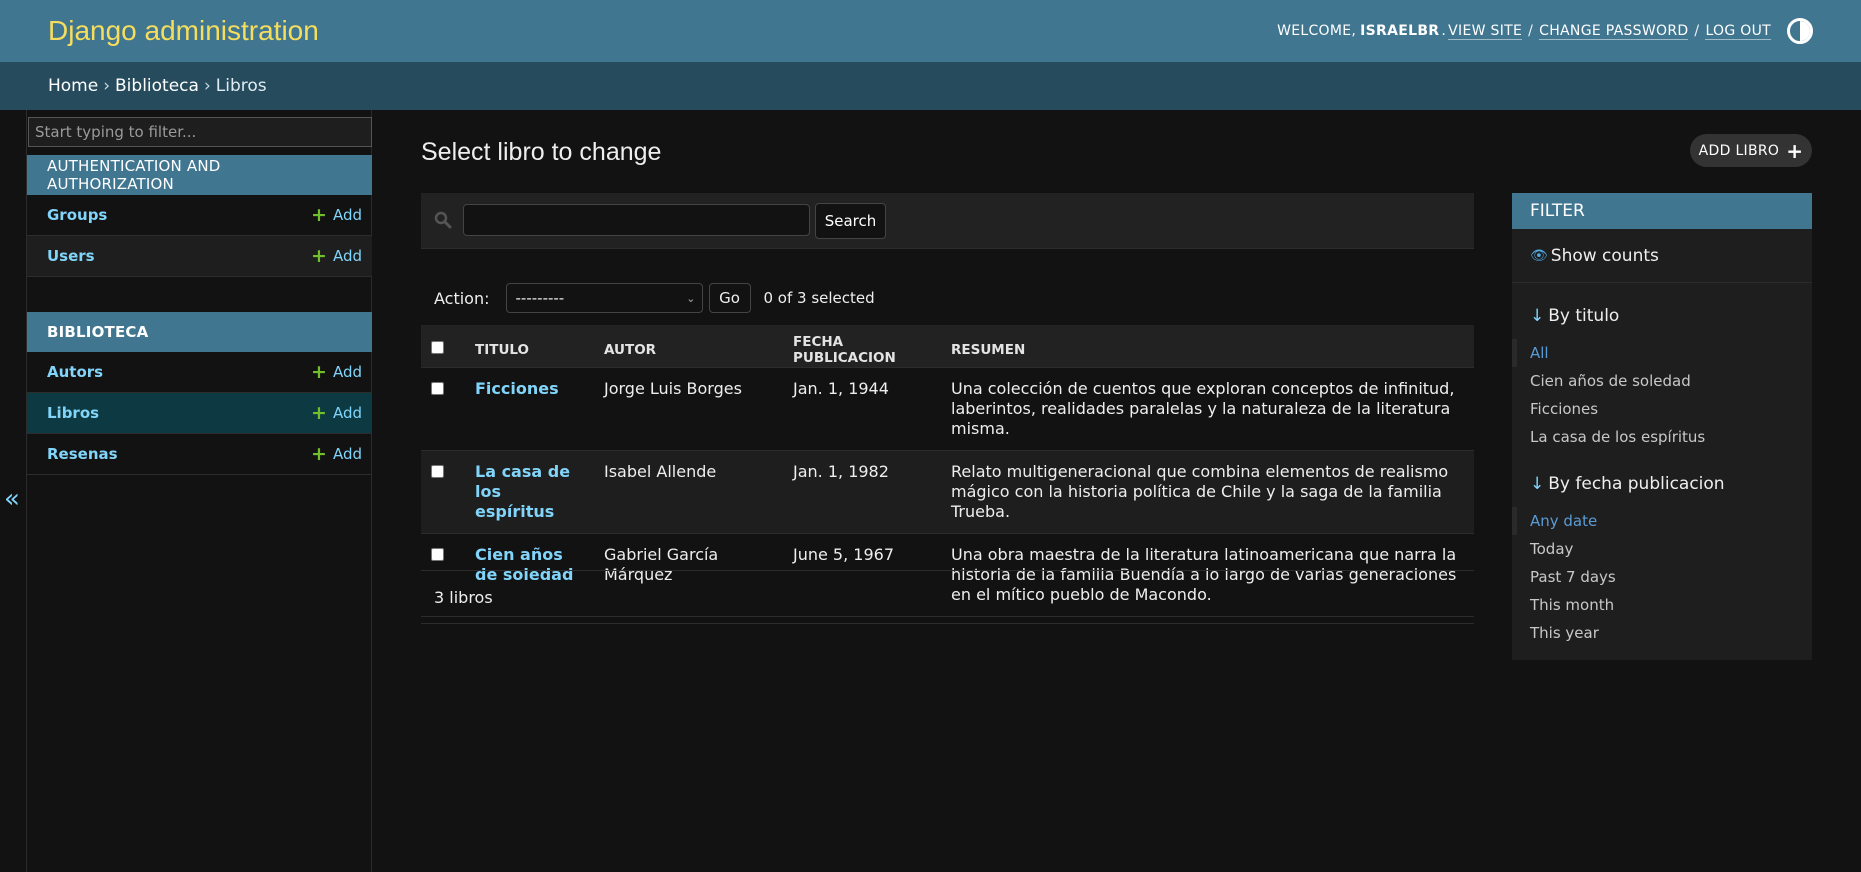  Describe the element at coordinates (1662, 256) in the screenshot. I see `show-counts-link: 👁 Show counts` at that location.